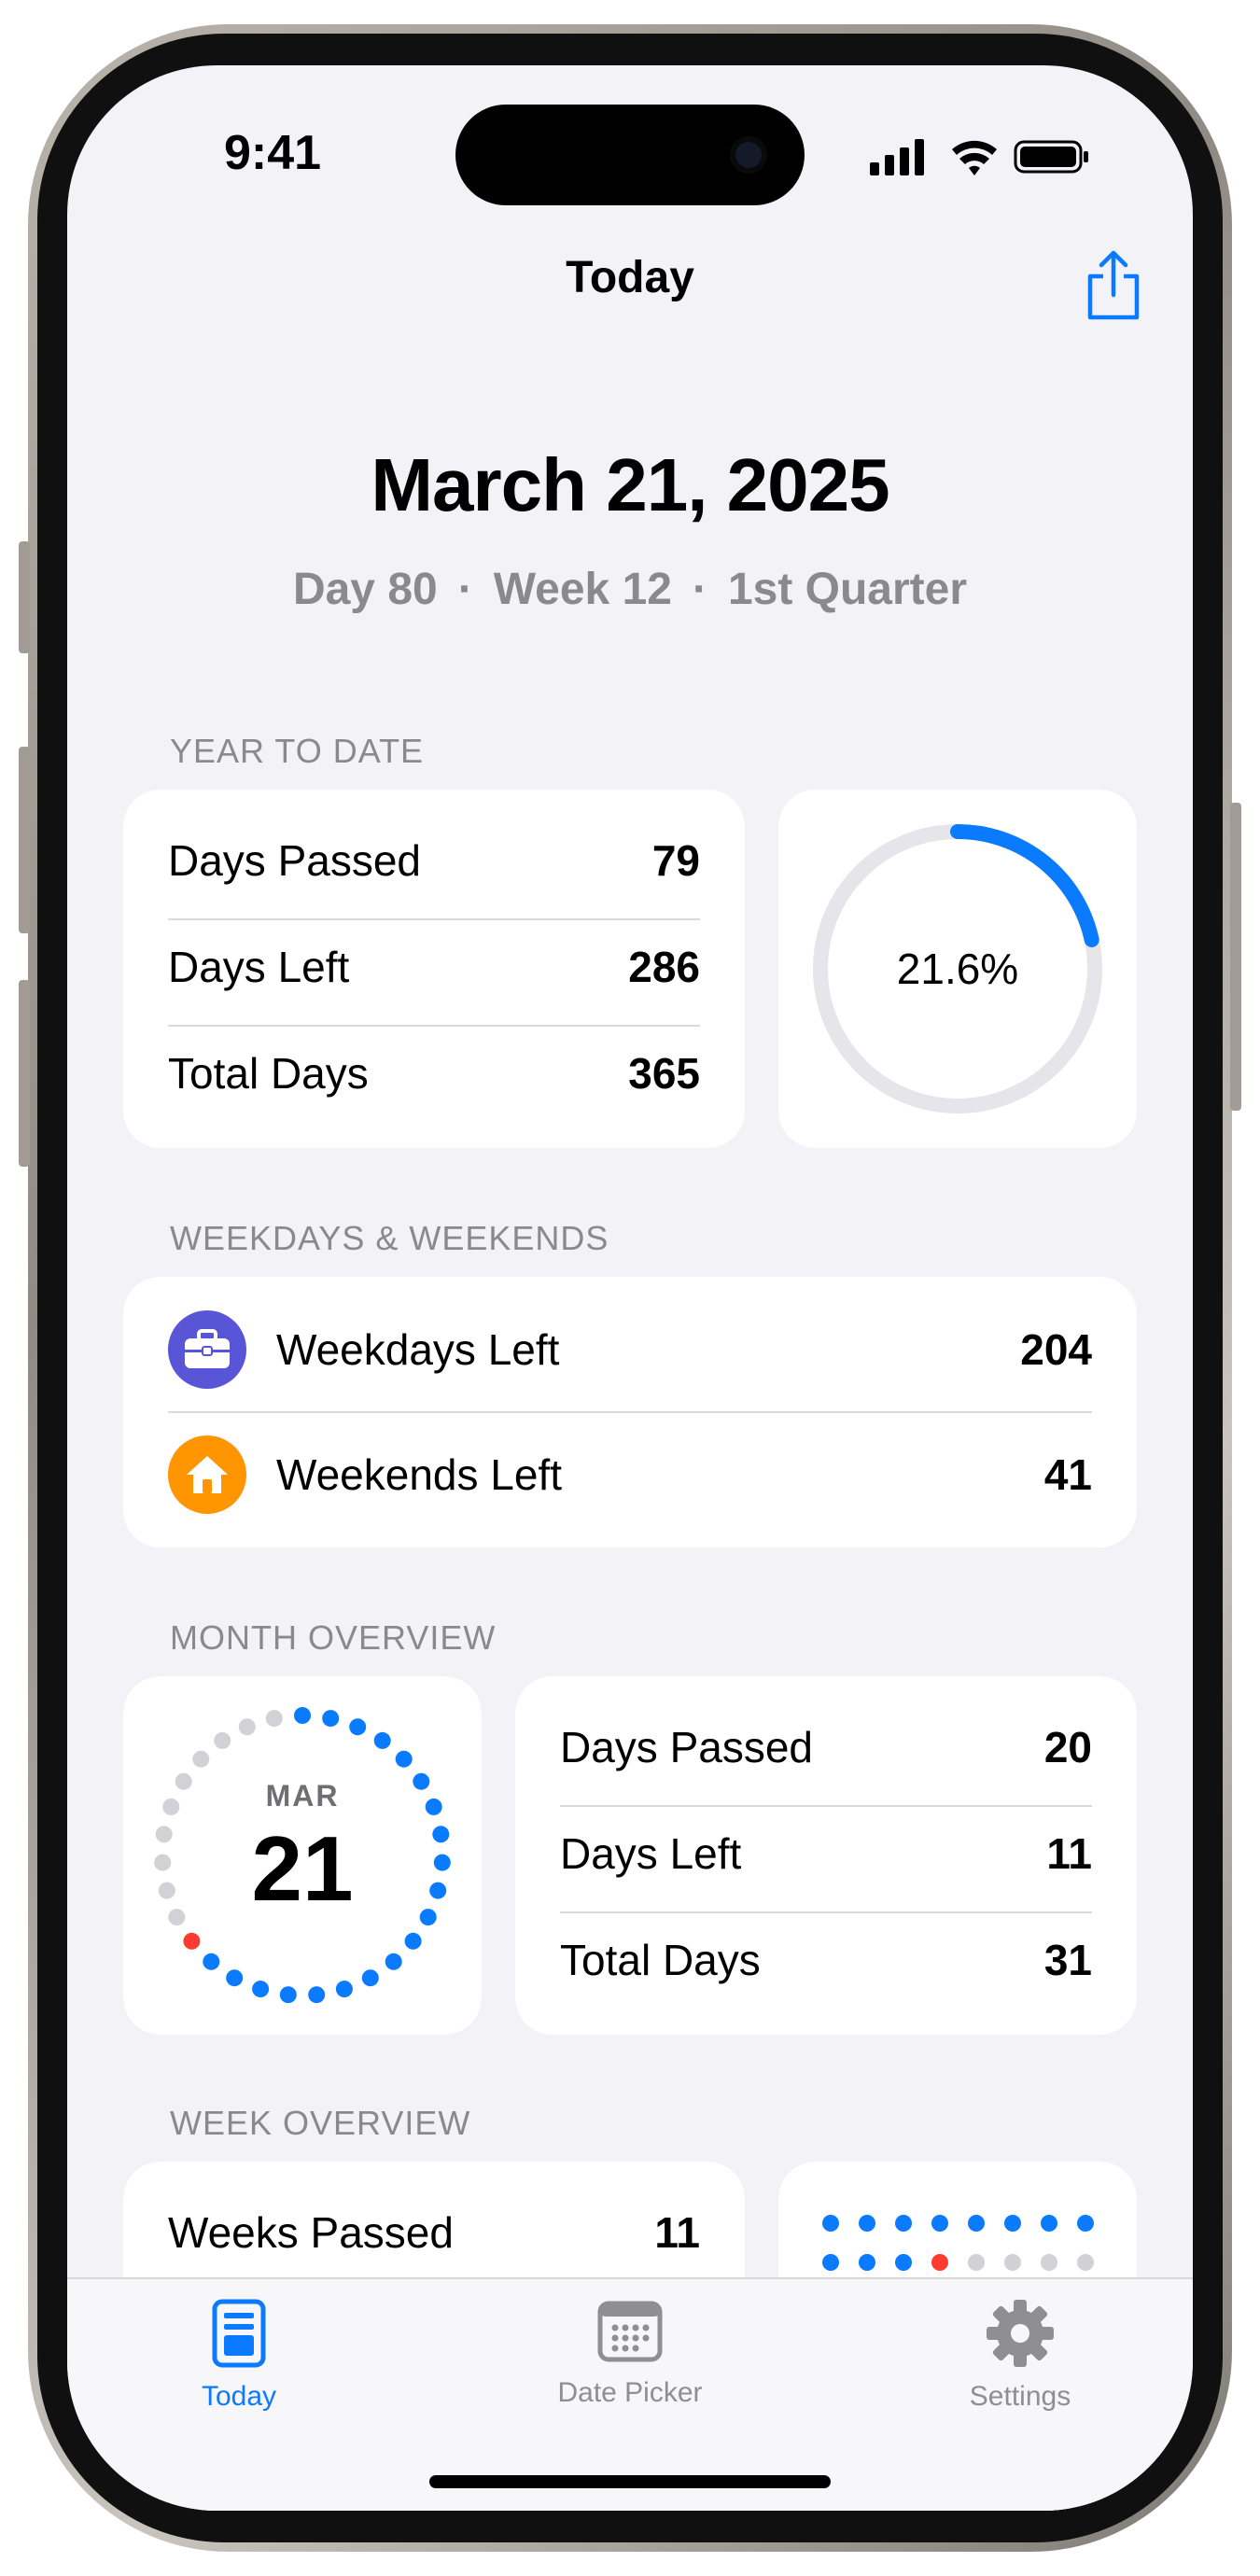 The height and width of the screenshot is (2576, 1260). What do you see at coordinates (826, 1747) in the screenshot?
I see `month-days-passed-row: Days Passed 20` at bounding box center [826, 1747].